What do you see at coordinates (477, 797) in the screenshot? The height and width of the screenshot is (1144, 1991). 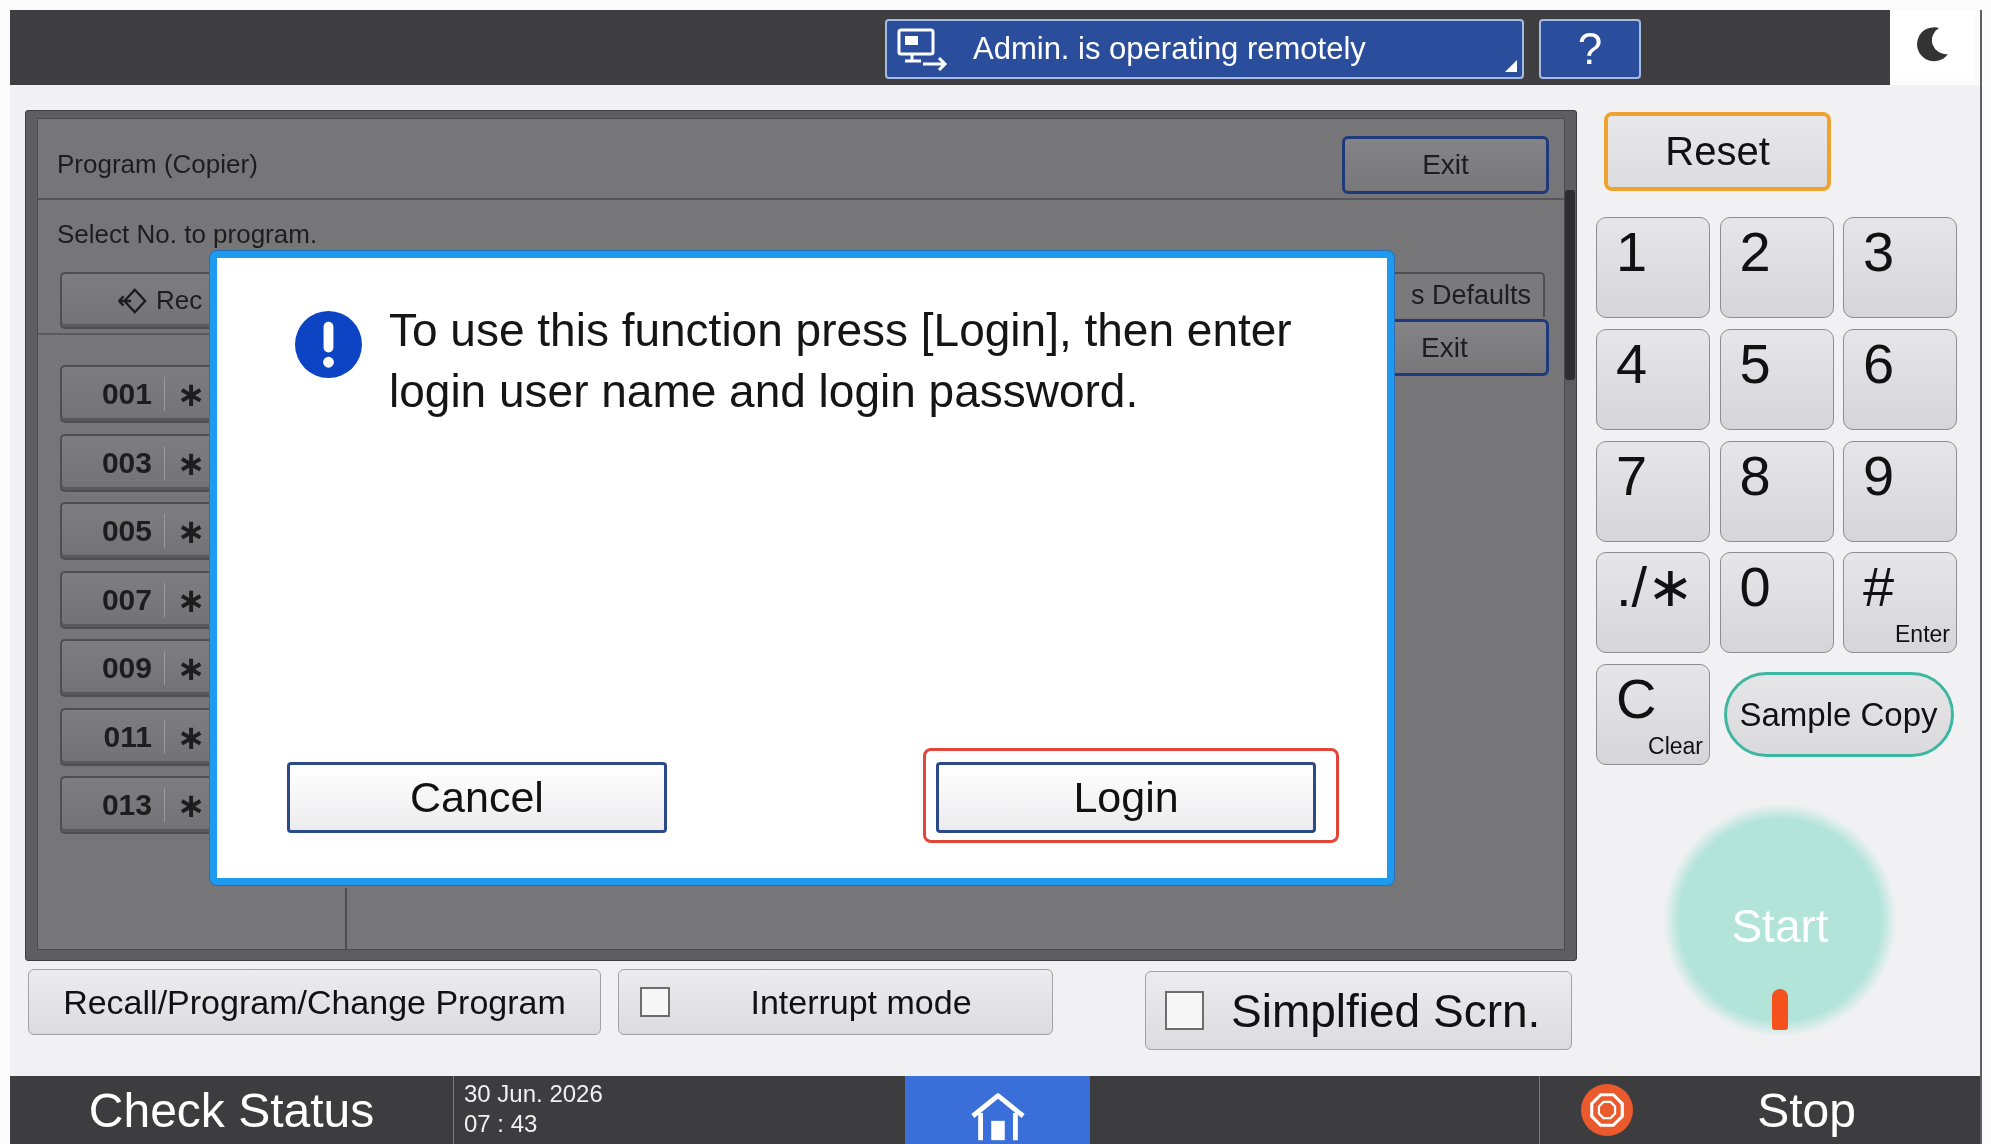 I see `dialog-button: Cancel` at bounding box center [477, 797].